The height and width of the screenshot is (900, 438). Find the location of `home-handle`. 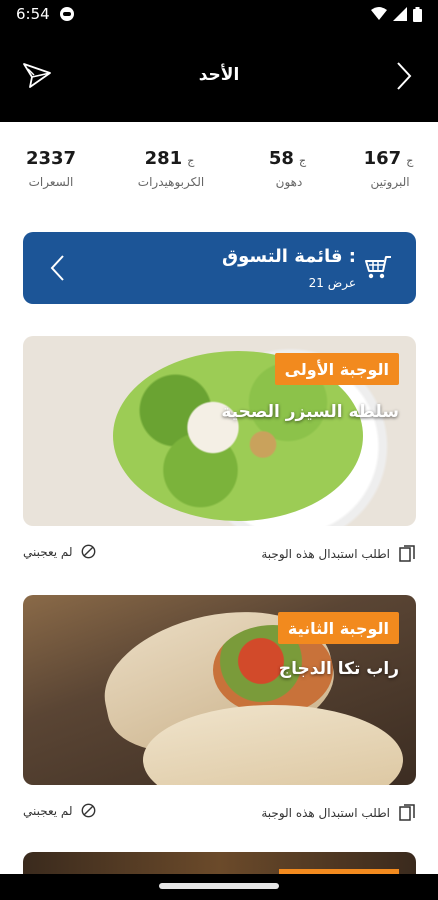

home-handle is located at coordinates (219, 886).